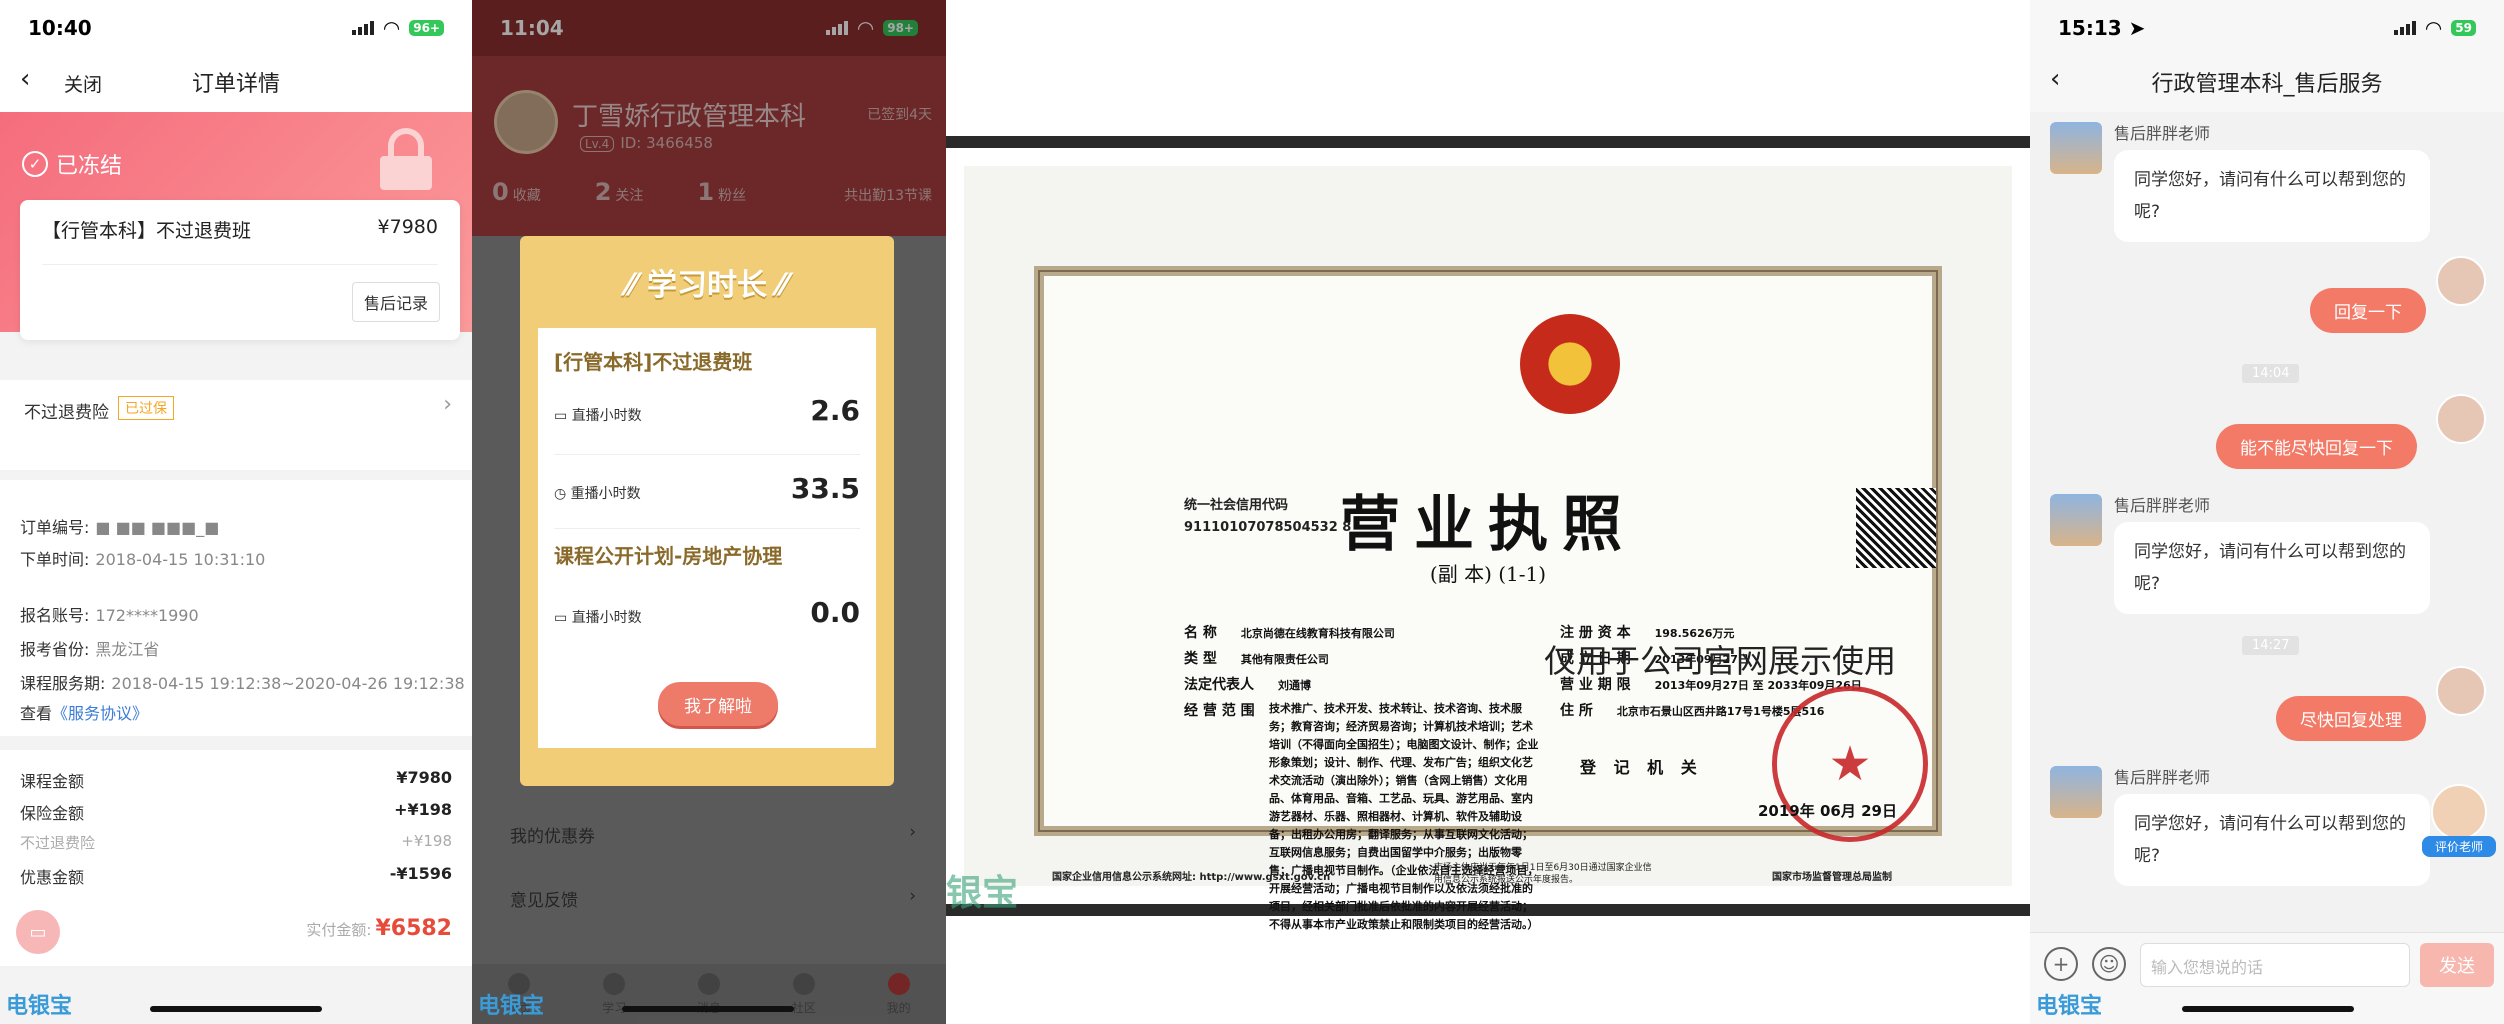 The width and height of the screenshot is (2504, 1024). Describe the element at coordinates (147, 615) in the screenshot. I see `info-value: 172****1990` at that location.